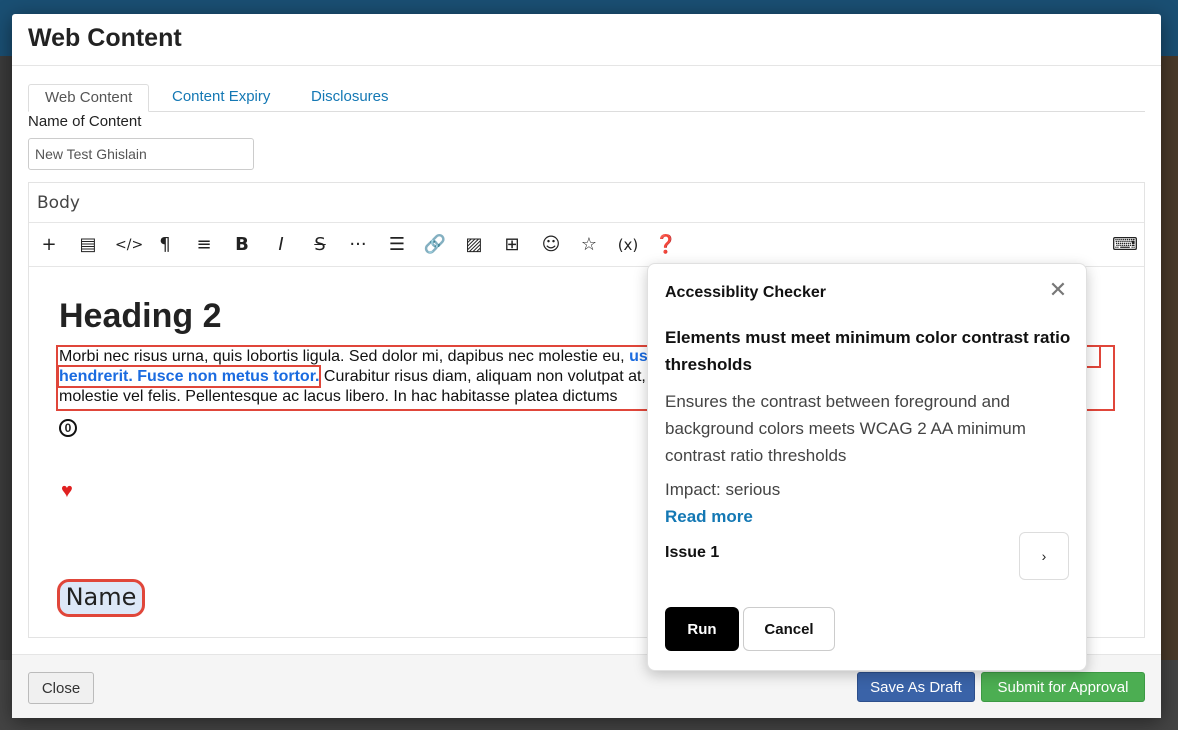 This screenshot has height=730, width=1178. I want to click on tab-disclosures: Disclosures, so click(350, 98).